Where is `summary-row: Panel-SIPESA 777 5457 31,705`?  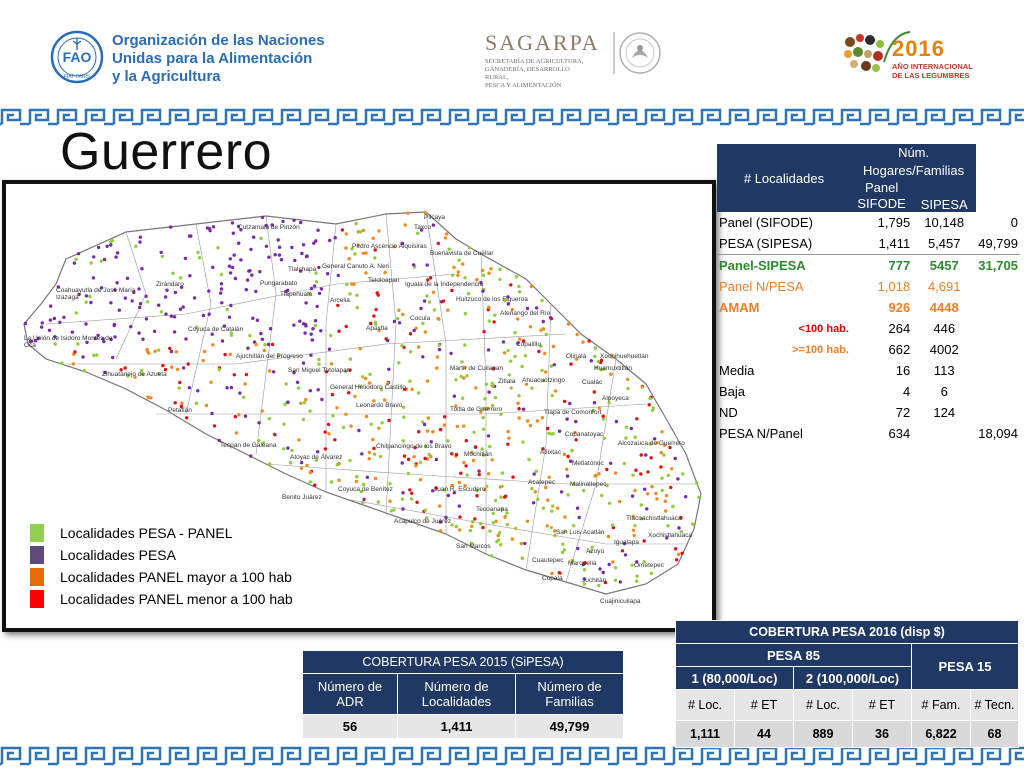 summary-row: Panel-SIPESA 777 5457 31,705 is located at coordinates (868, 265).